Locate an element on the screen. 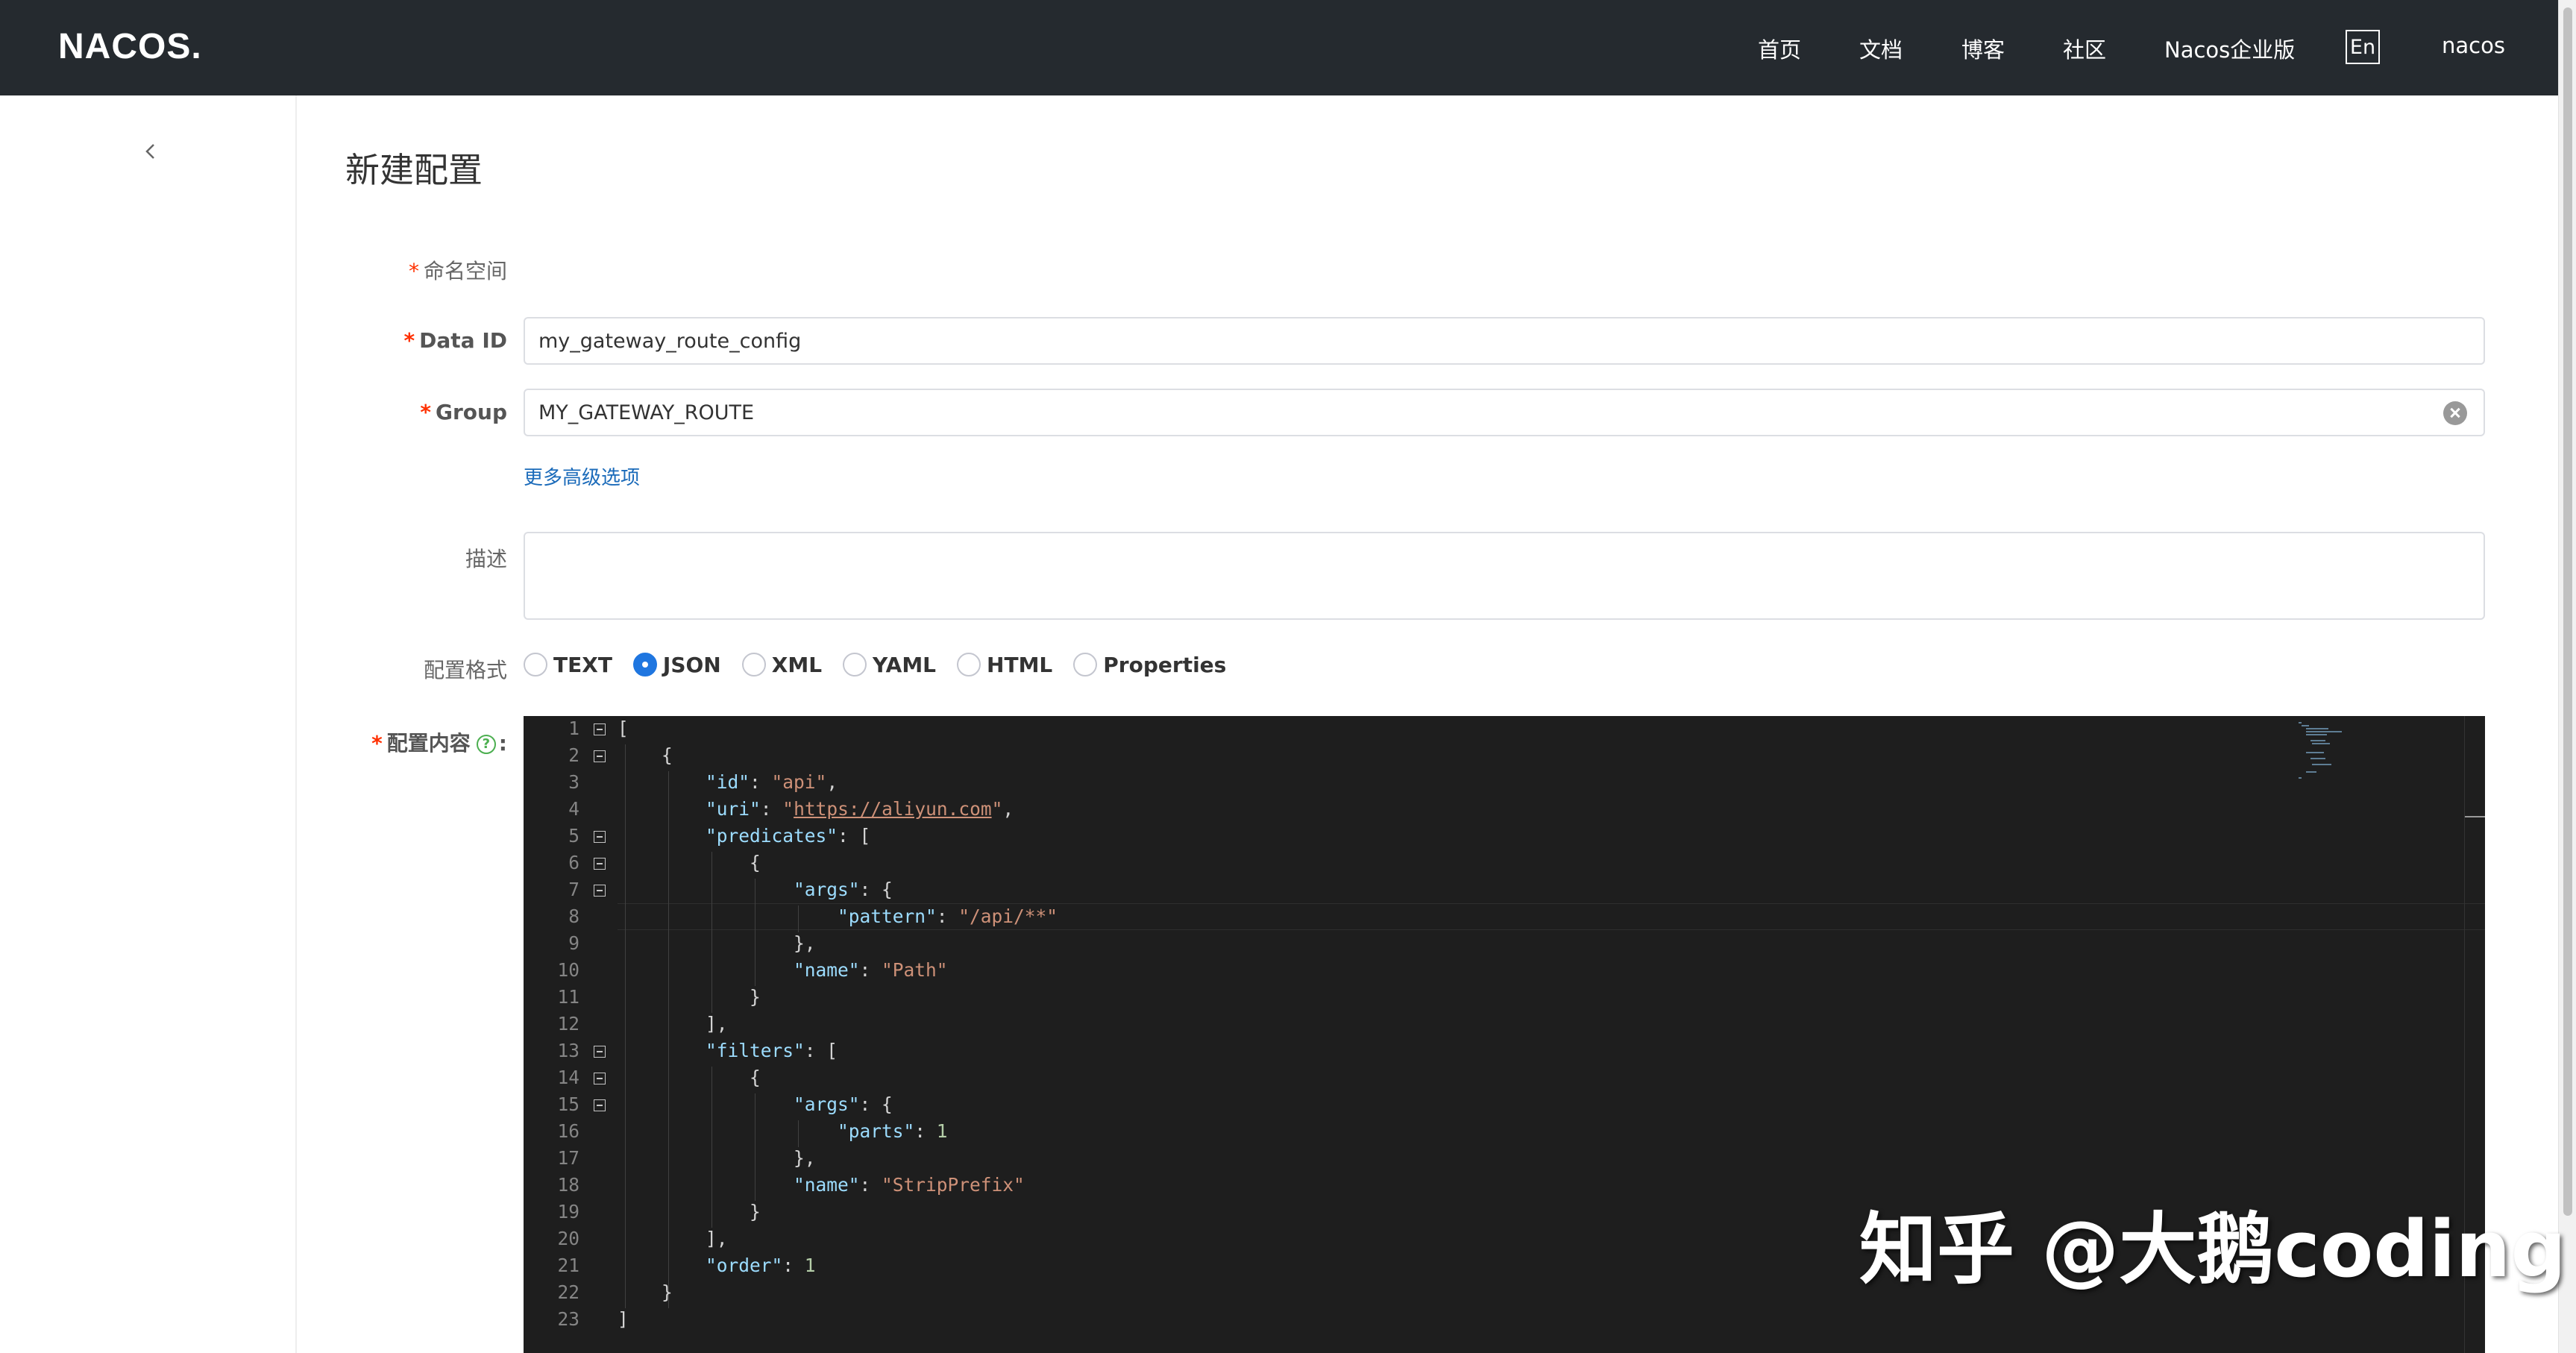 This screenshot has width=2576, height=1353. json-string: "Path" is located at coordinates (915, 970).